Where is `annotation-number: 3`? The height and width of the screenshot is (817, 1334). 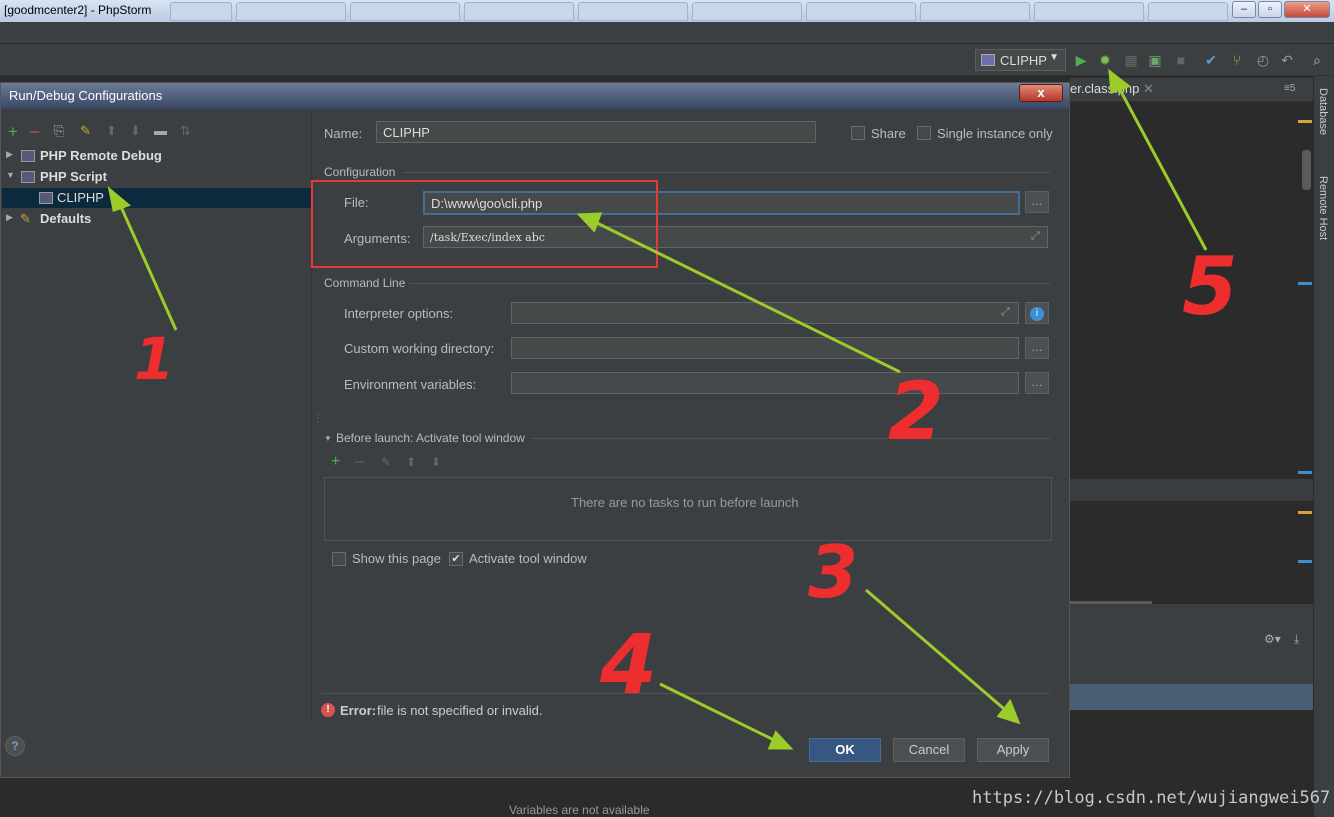
annotation-number: 3 is located at coordinates (833, 572).